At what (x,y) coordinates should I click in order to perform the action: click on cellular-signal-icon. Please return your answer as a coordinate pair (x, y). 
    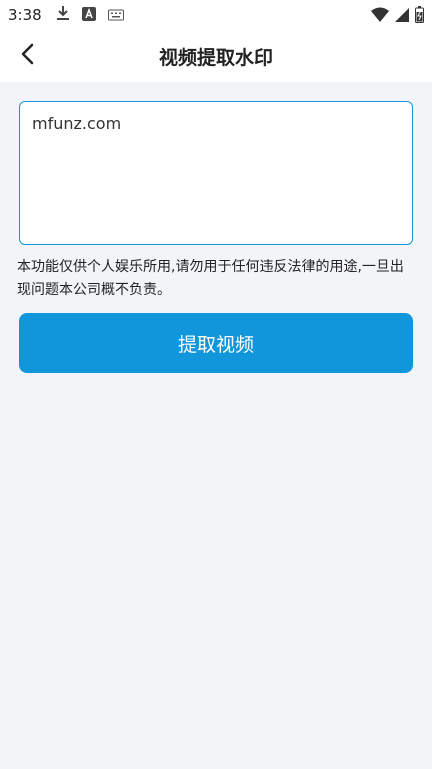
    Looking at the image, I should click on (402, 17).